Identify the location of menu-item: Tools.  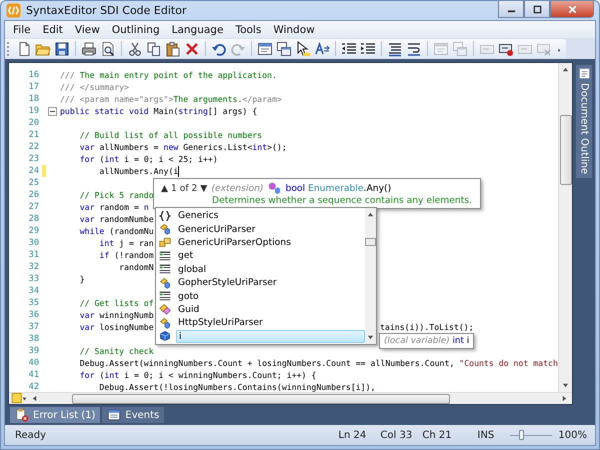
(248, 30).